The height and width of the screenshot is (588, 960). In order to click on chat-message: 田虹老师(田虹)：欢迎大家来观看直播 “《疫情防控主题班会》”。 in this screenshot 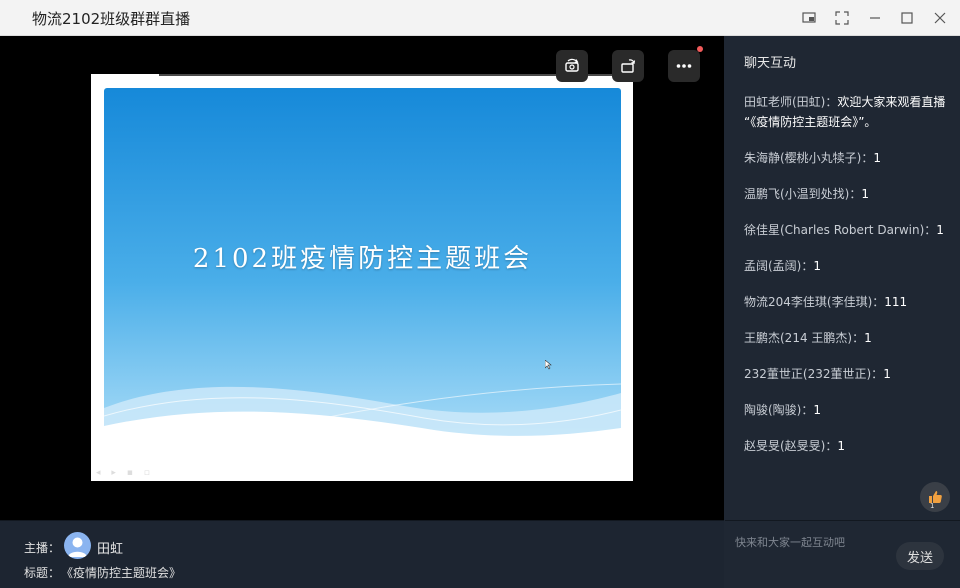, I will do `click(846, 112)`.